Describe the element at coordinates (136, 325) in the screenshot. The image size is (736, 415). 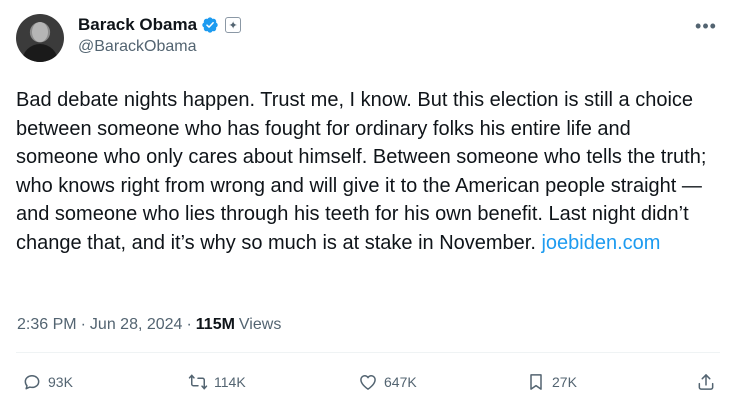
I see `tweet-date: Jun 28, 2024` at that location.